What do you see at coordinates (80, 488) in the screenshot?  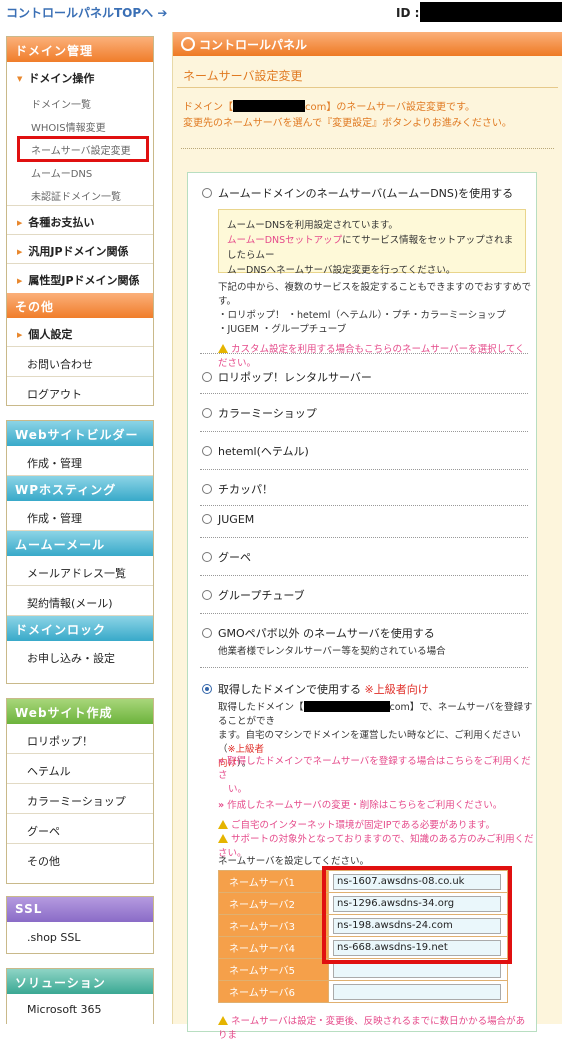 I see `sidebar-head-wp: WPホスティング` at bounding box center [80, 488].